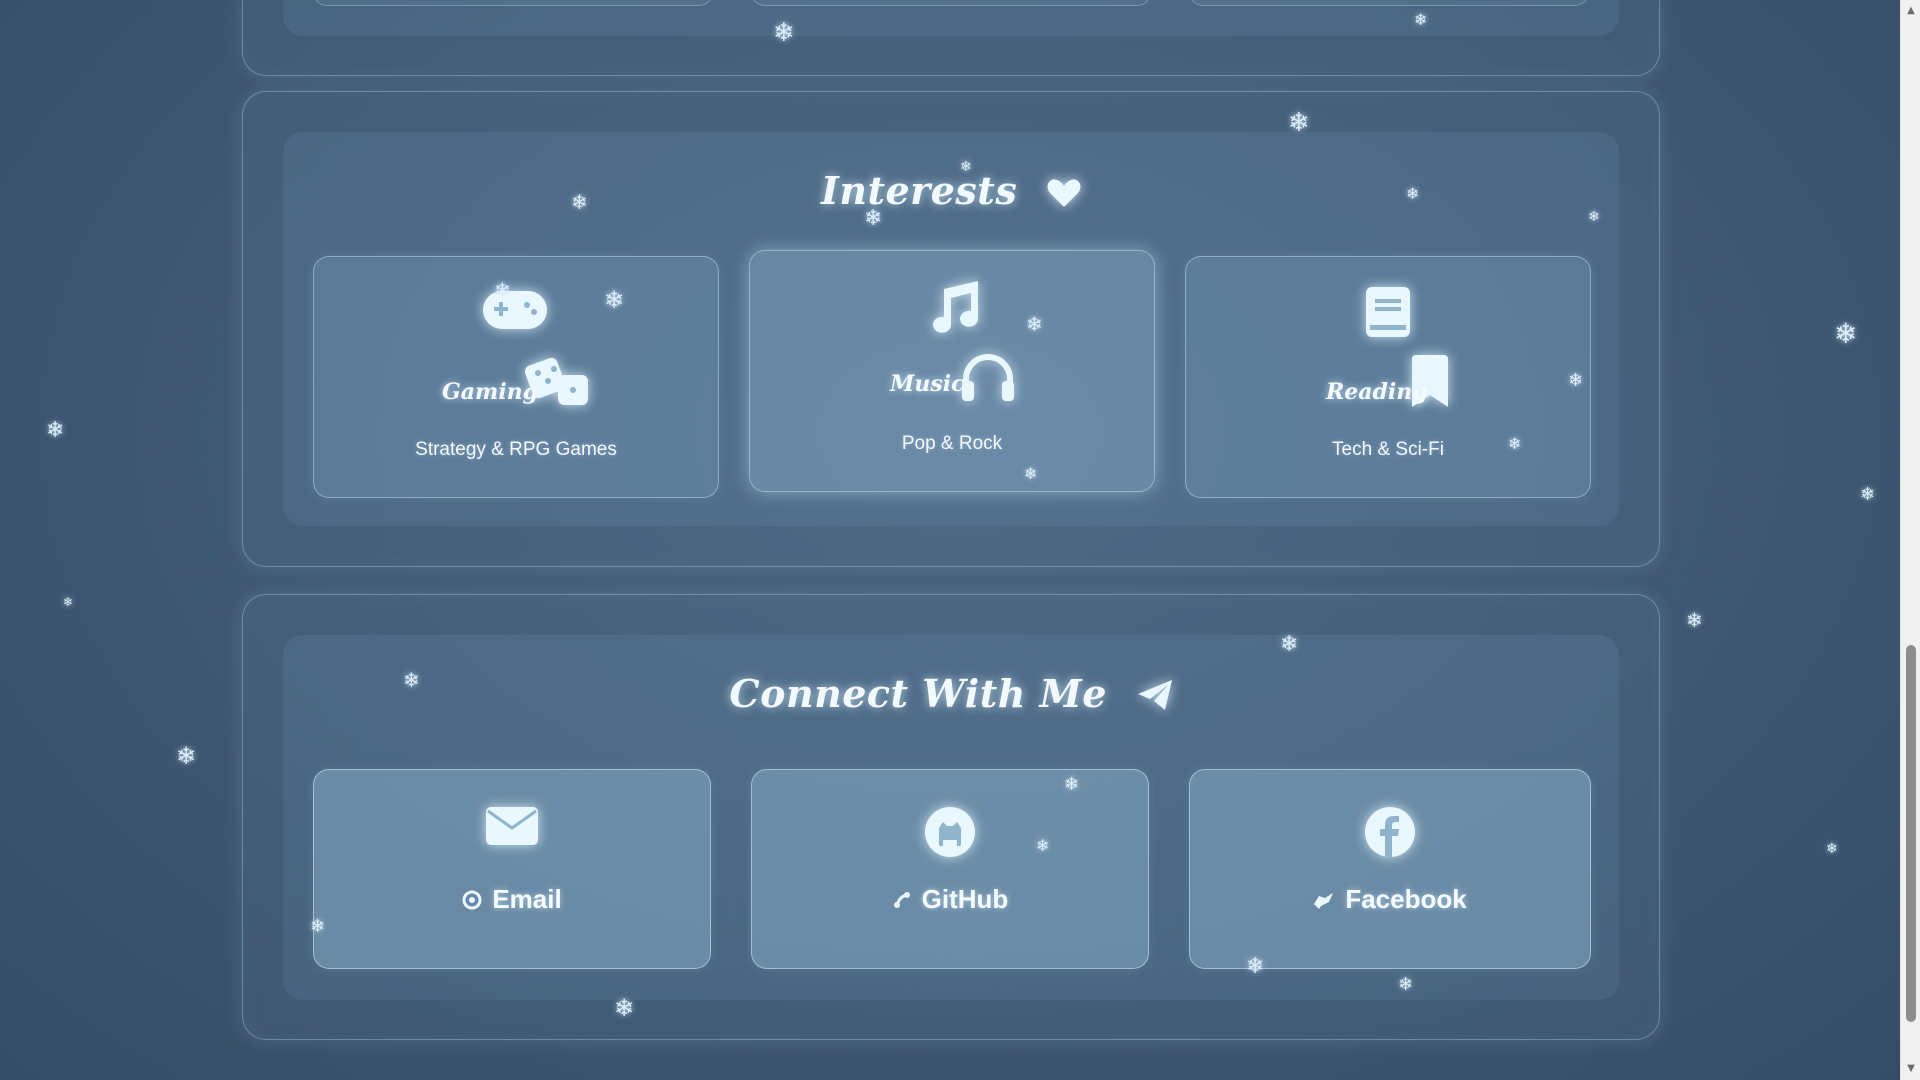 This screenshot has width=1920, height=1080. Describe the element at coordinates (951, 38) in the screenshot. I see `previous-section` at that location.